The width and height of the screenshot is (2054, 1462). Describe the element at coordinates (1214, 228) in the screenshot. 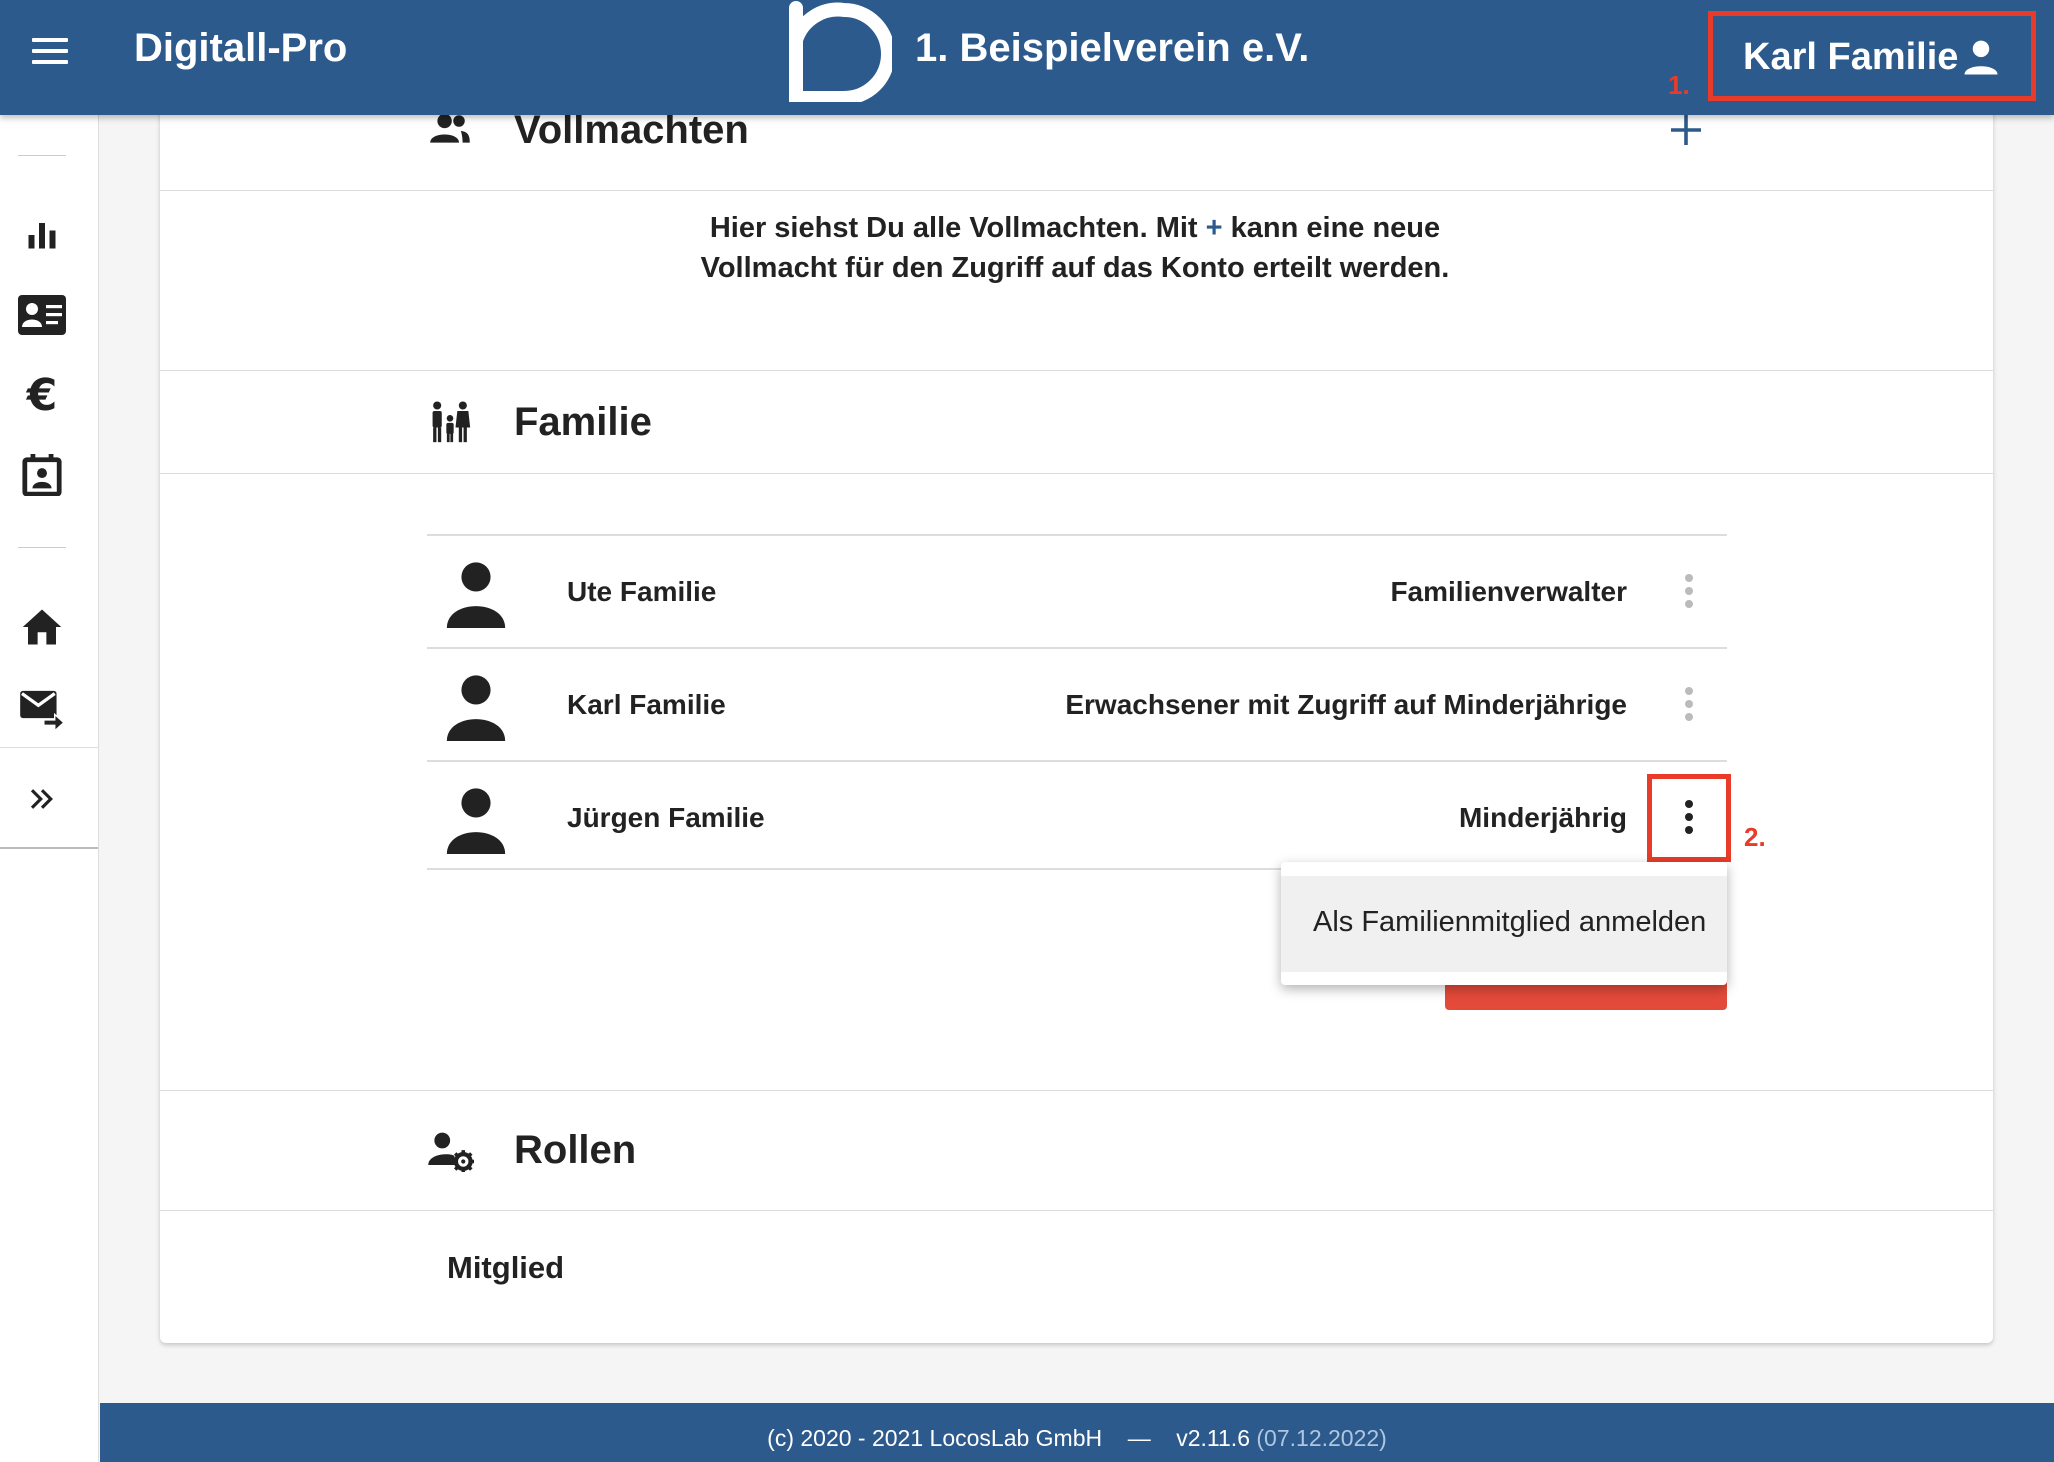

I see `info-plus-symbol: +` at that location.